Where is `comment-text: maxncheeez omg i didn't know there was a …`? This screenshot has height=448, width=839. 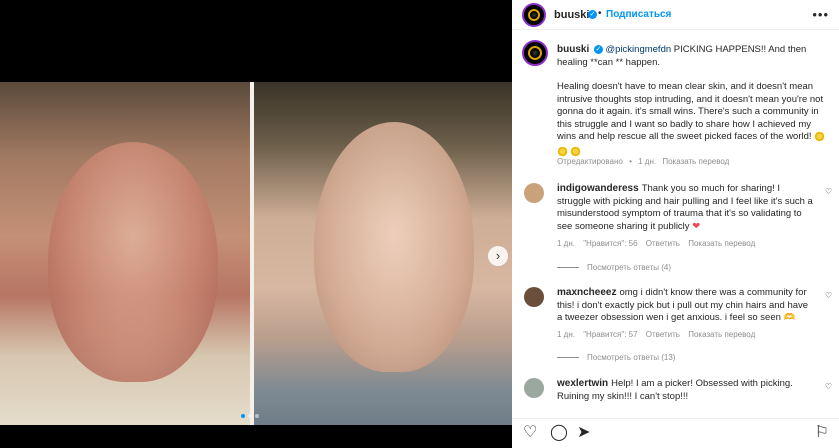
comment-text: maxncheeez omg i didn't know there was a … is located at coordinates (686, 306).